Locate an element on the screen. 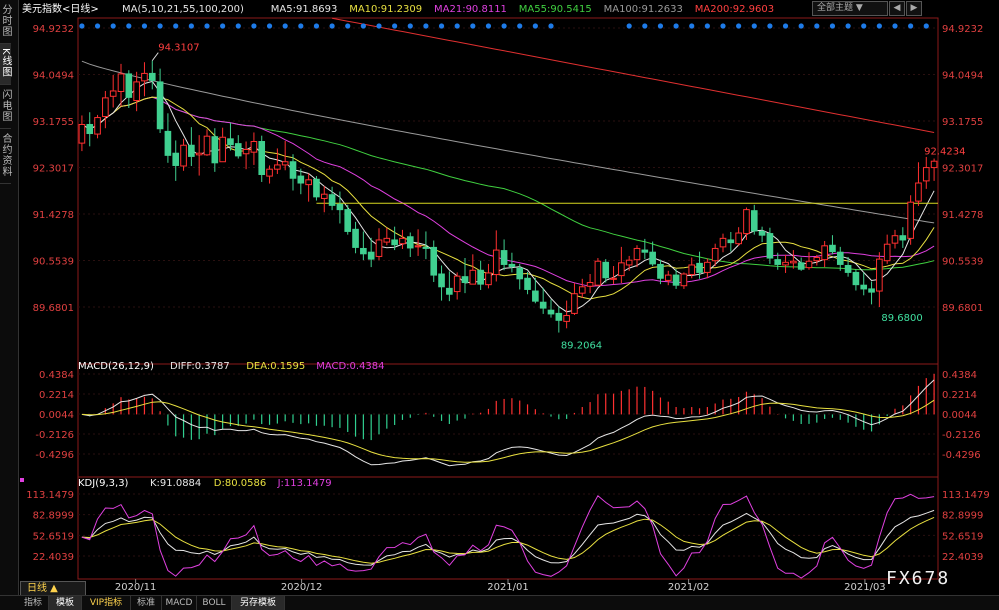 The height and width of the screenshot is (610, 999). main-ytick-right: 89.6801 is located at coordinates (962, 308).